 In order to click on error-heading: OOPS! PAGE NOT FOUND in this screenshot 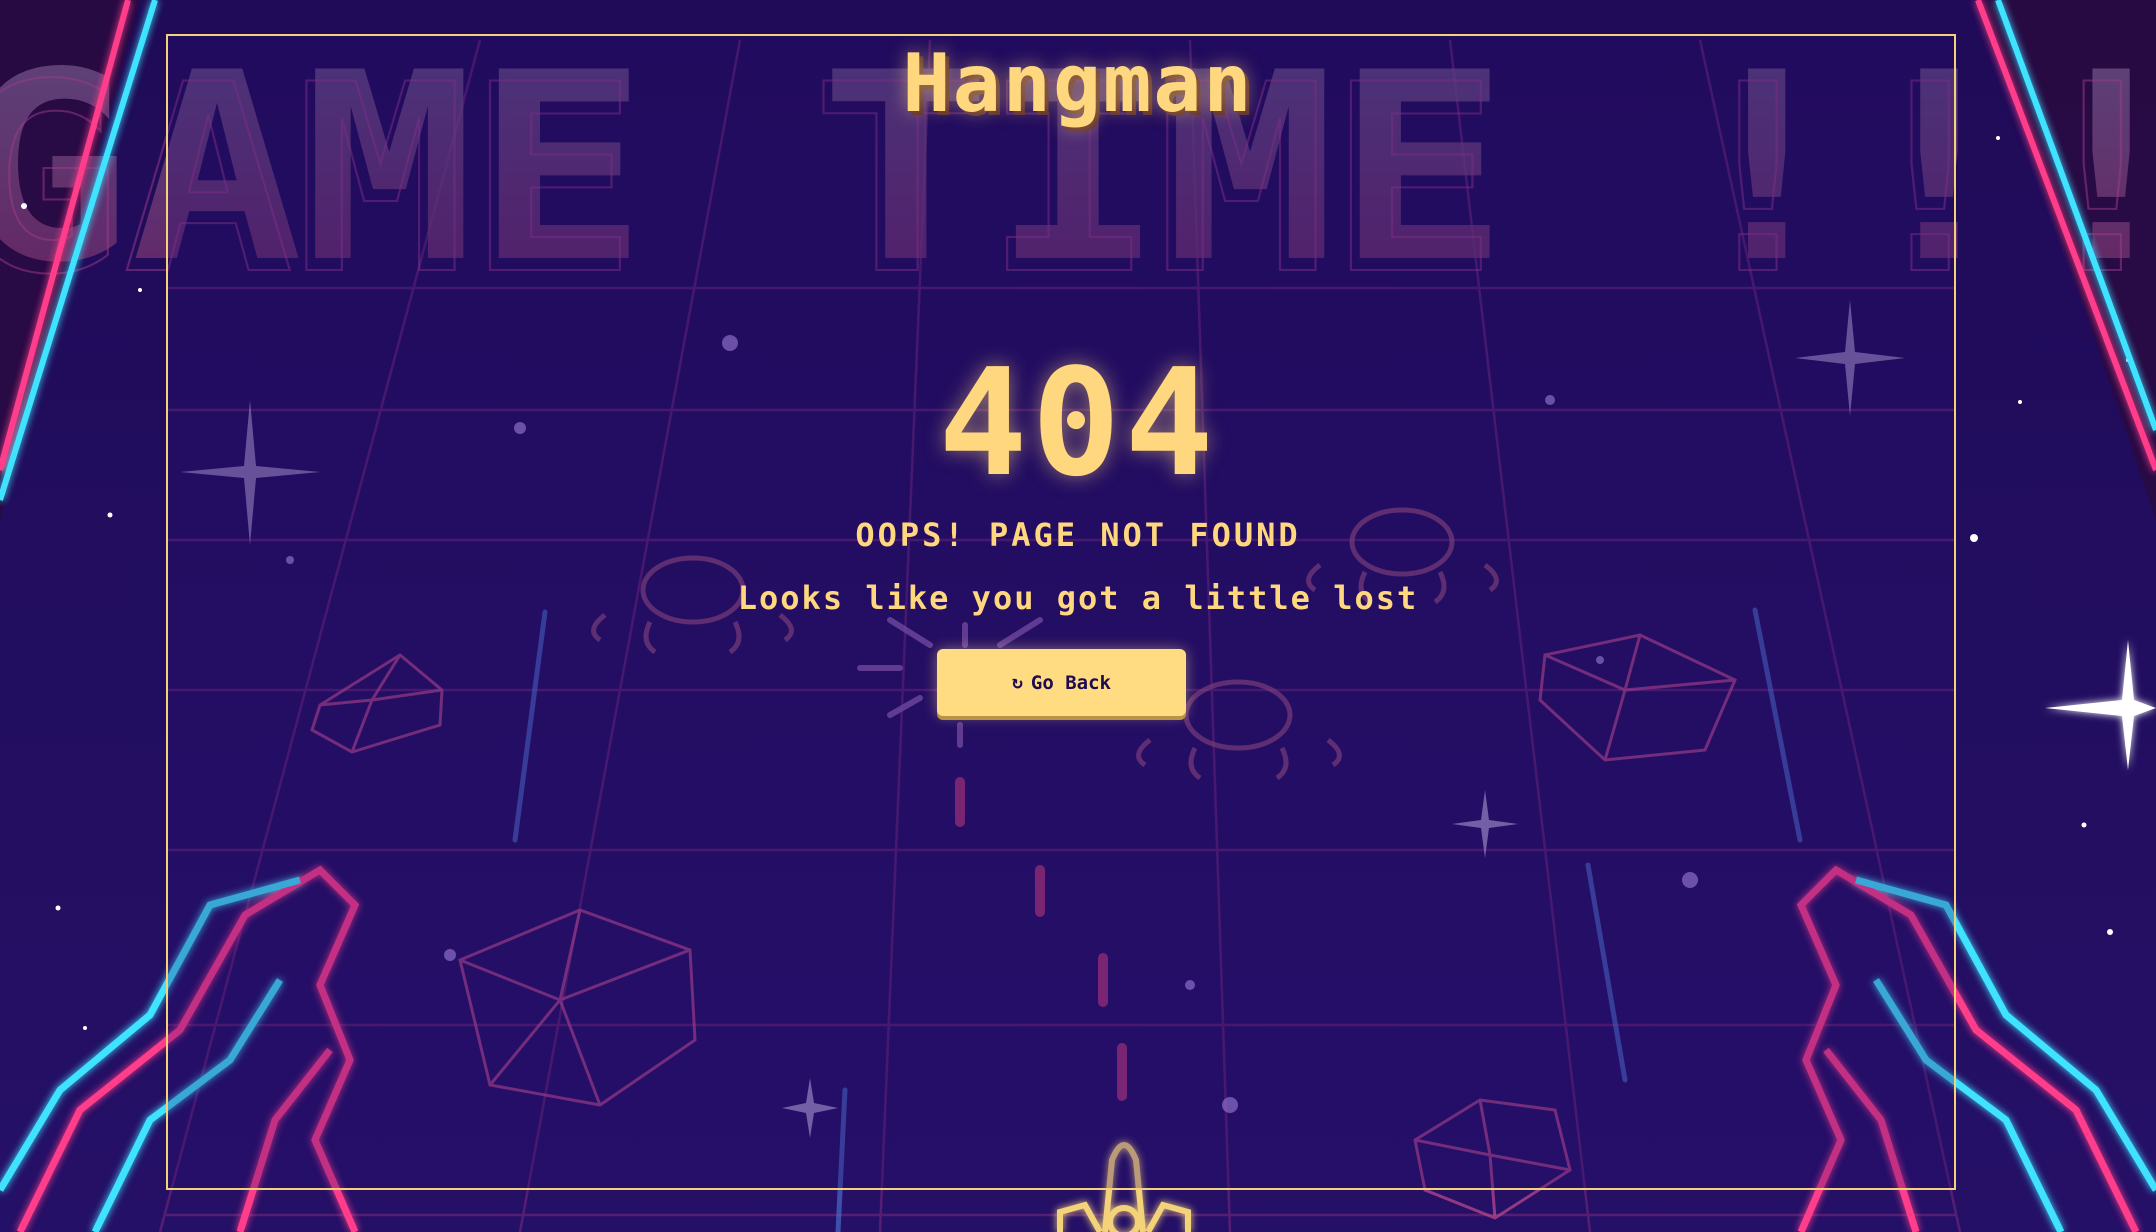, I will do `click(1078, 535)`.